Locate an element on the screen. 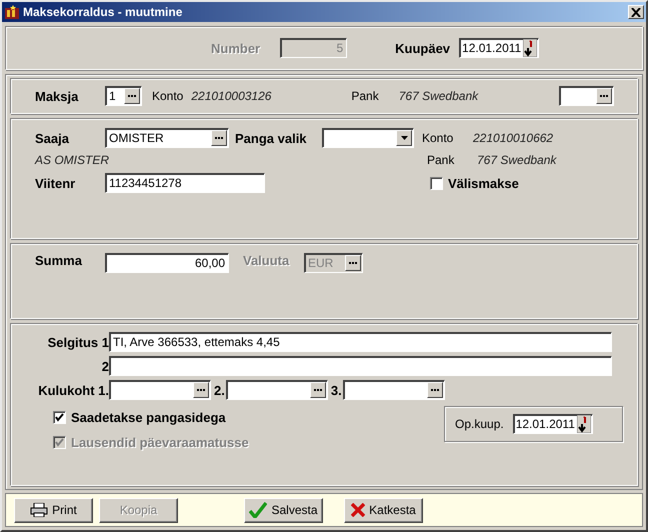 Image resolution: width=648 pixels, height=532 pixels. cost-center-label: Kulukoht 1. is located at coordinates (73, 390).